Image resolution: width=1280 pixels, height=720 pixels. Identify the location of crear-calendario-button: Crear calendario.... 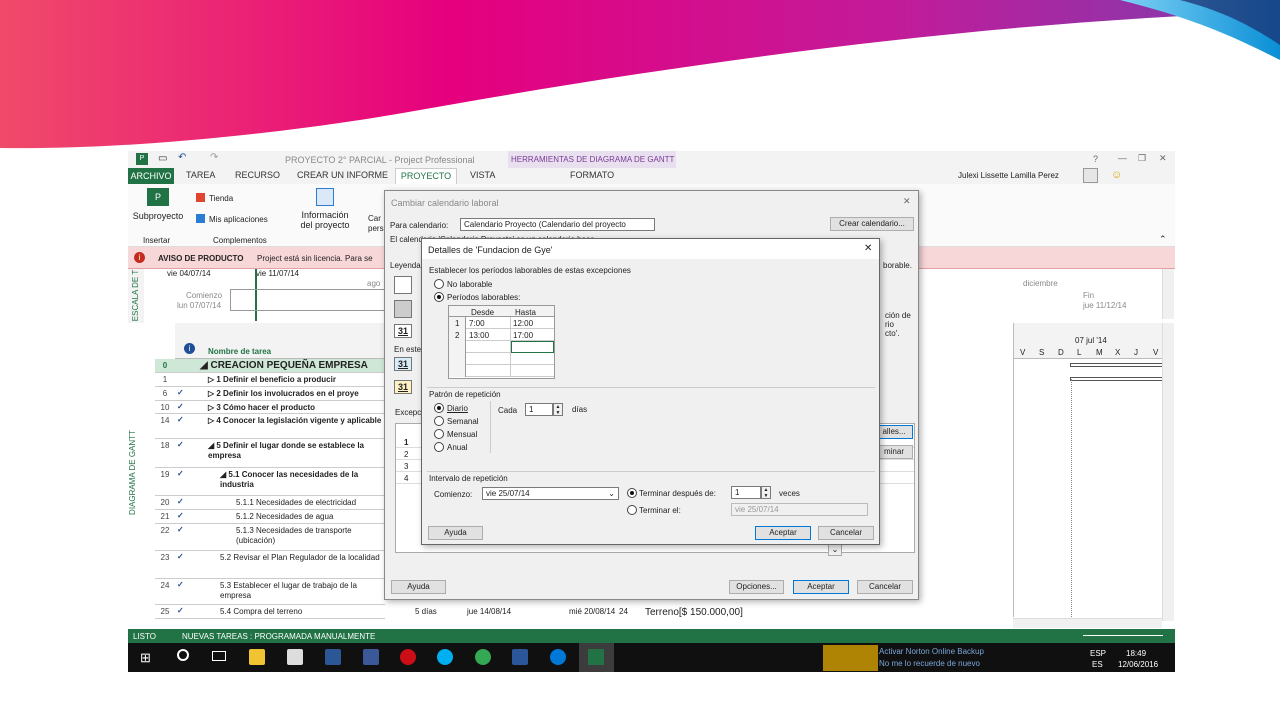
(872, 224).